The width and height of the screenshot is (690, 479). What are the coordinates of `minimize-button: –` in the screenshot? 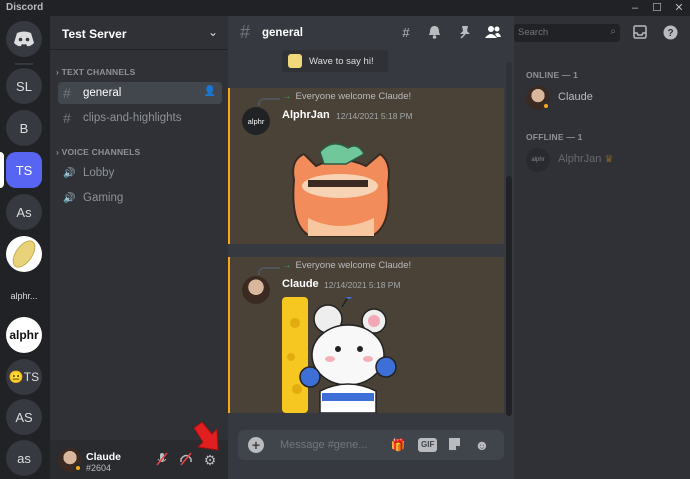 It's located at (635, 8).